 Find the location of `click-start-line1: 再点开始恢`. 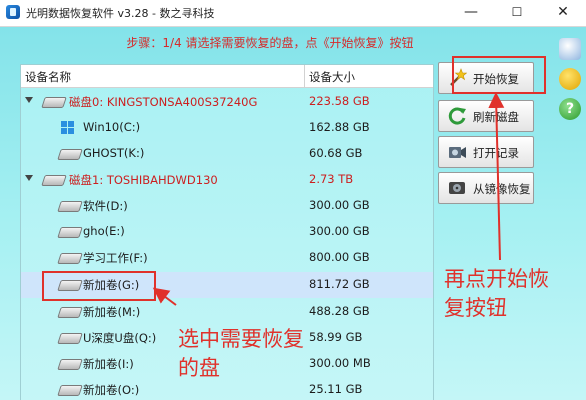

click-start-line1: 再点开始恢 is located at coordinates (496, 279).